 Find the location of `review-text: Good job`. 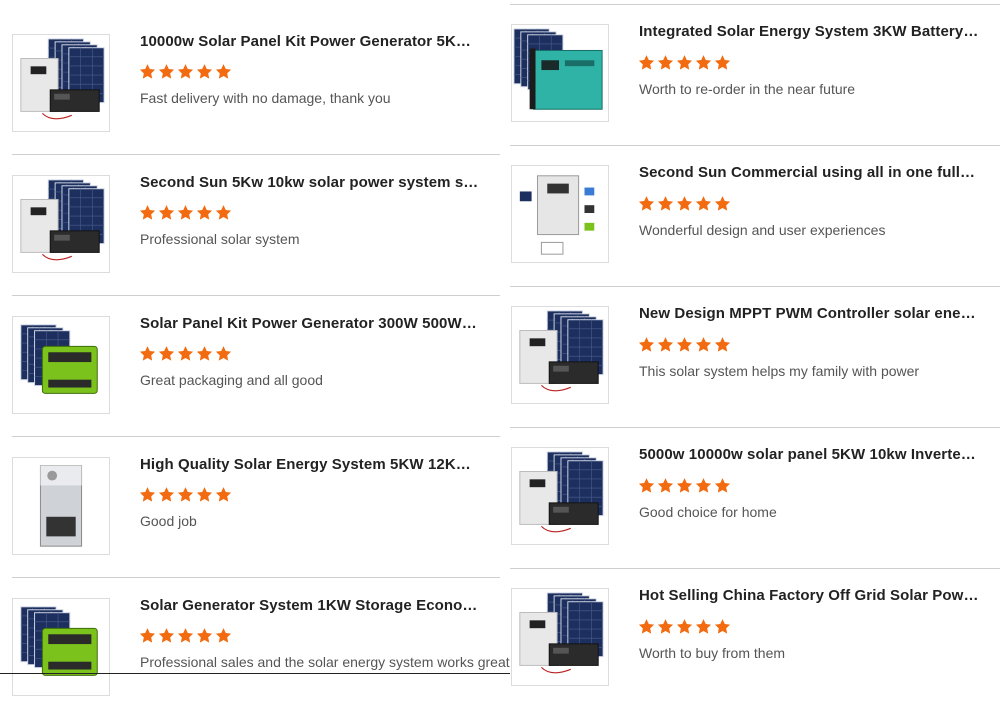

review-text: Good job is located at coordinates (168, 521).